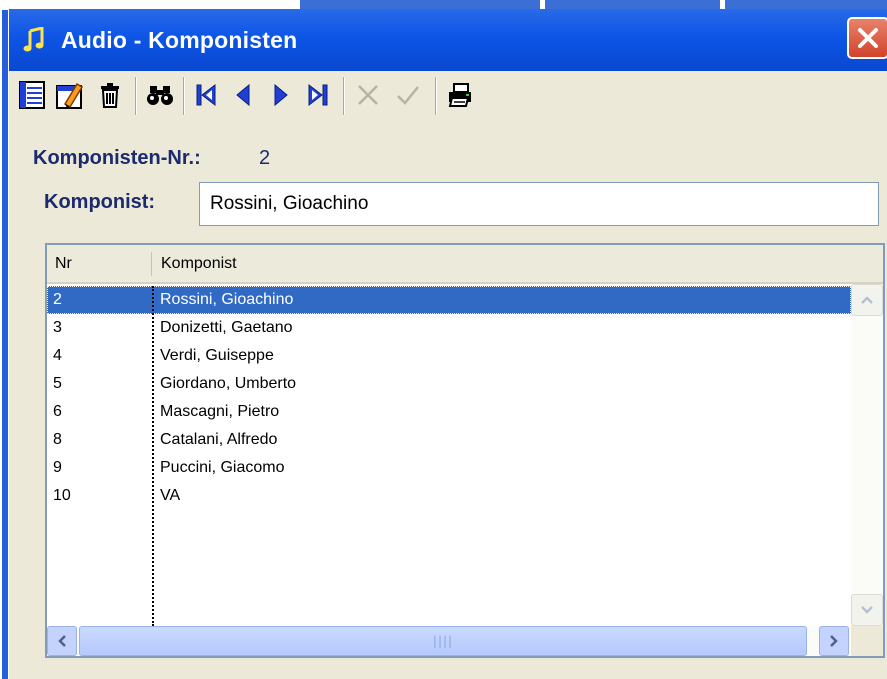 This screenshot has height=679, width=887. I want to click on next-record-icon, so click(281, 95).